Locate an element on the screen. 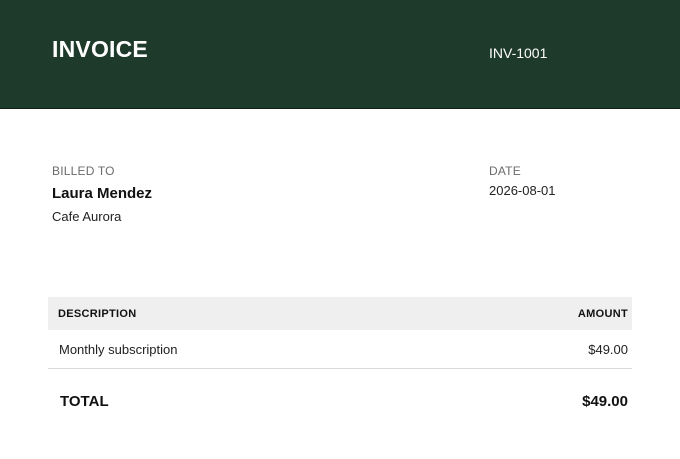  invoice-number: INV-1001 is located at coordinates (518, 53).